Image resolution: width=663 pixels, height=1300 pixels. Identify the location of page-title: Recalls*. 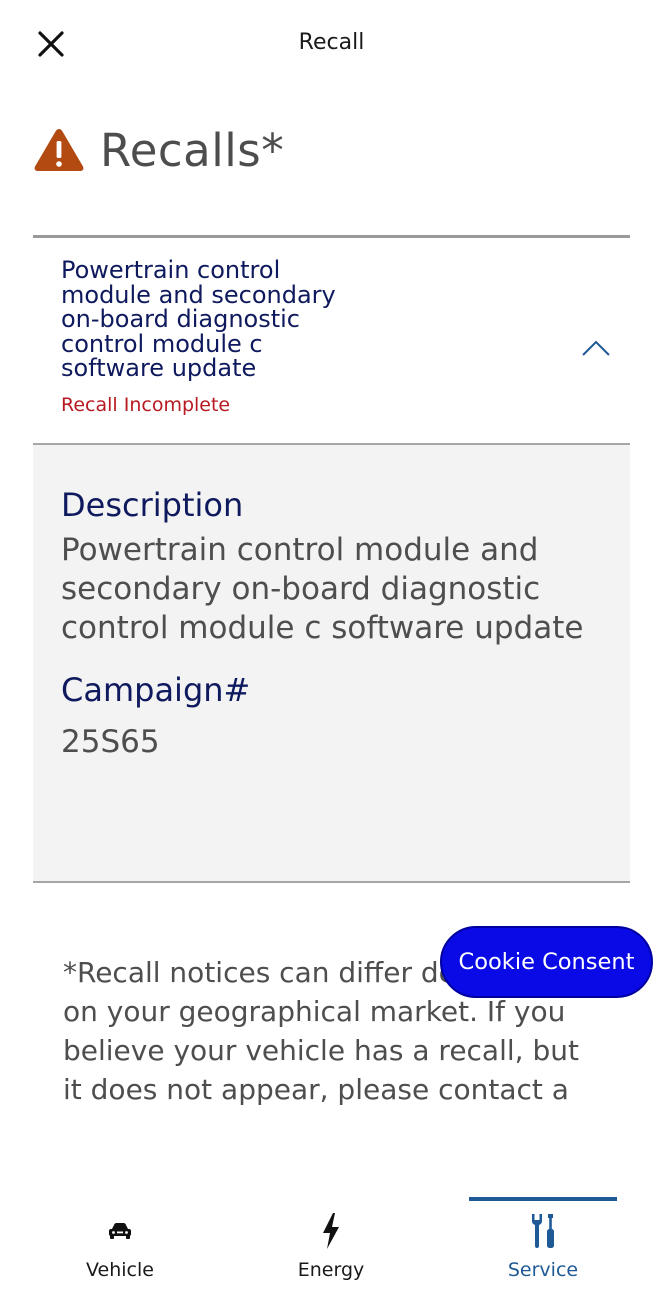
(192, 150).